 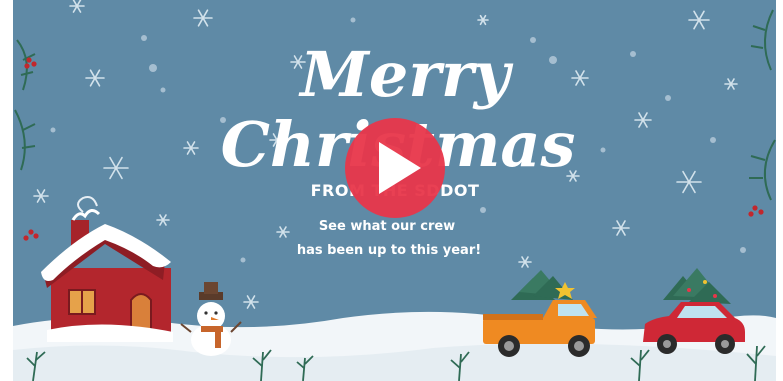 What do you see at coordinates (387, 226) in the screenshot?
I see `caption-line-1: See what our crew` at bounding box center [387, 226].